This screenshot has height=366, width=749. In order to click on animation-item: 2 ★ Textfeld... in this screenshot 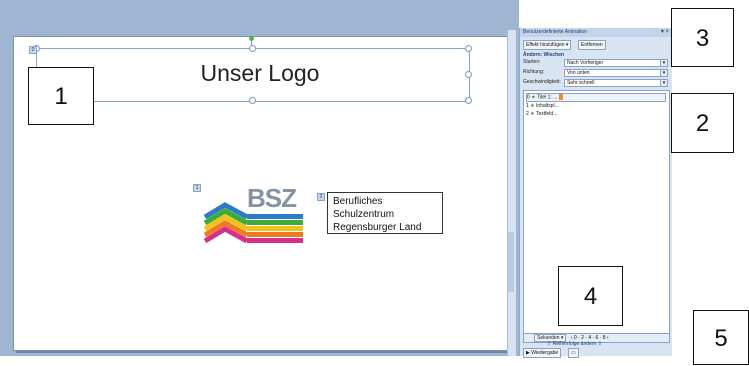, I will do `click(541, 114)`.